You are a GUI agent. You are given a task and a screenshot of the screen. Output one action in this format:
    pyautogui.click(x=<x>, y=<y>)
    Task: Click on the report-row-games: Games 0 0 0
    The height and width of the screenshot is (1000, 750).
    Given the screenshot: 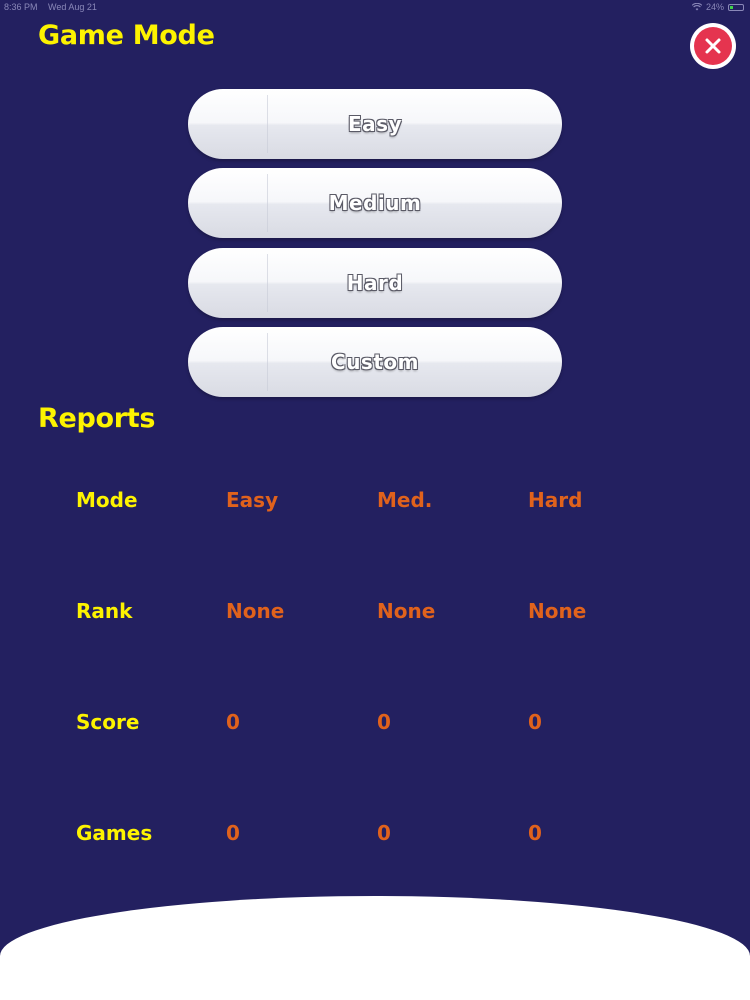 What is the action you would take?
    pyautogui.click(x=375, y=836)
    